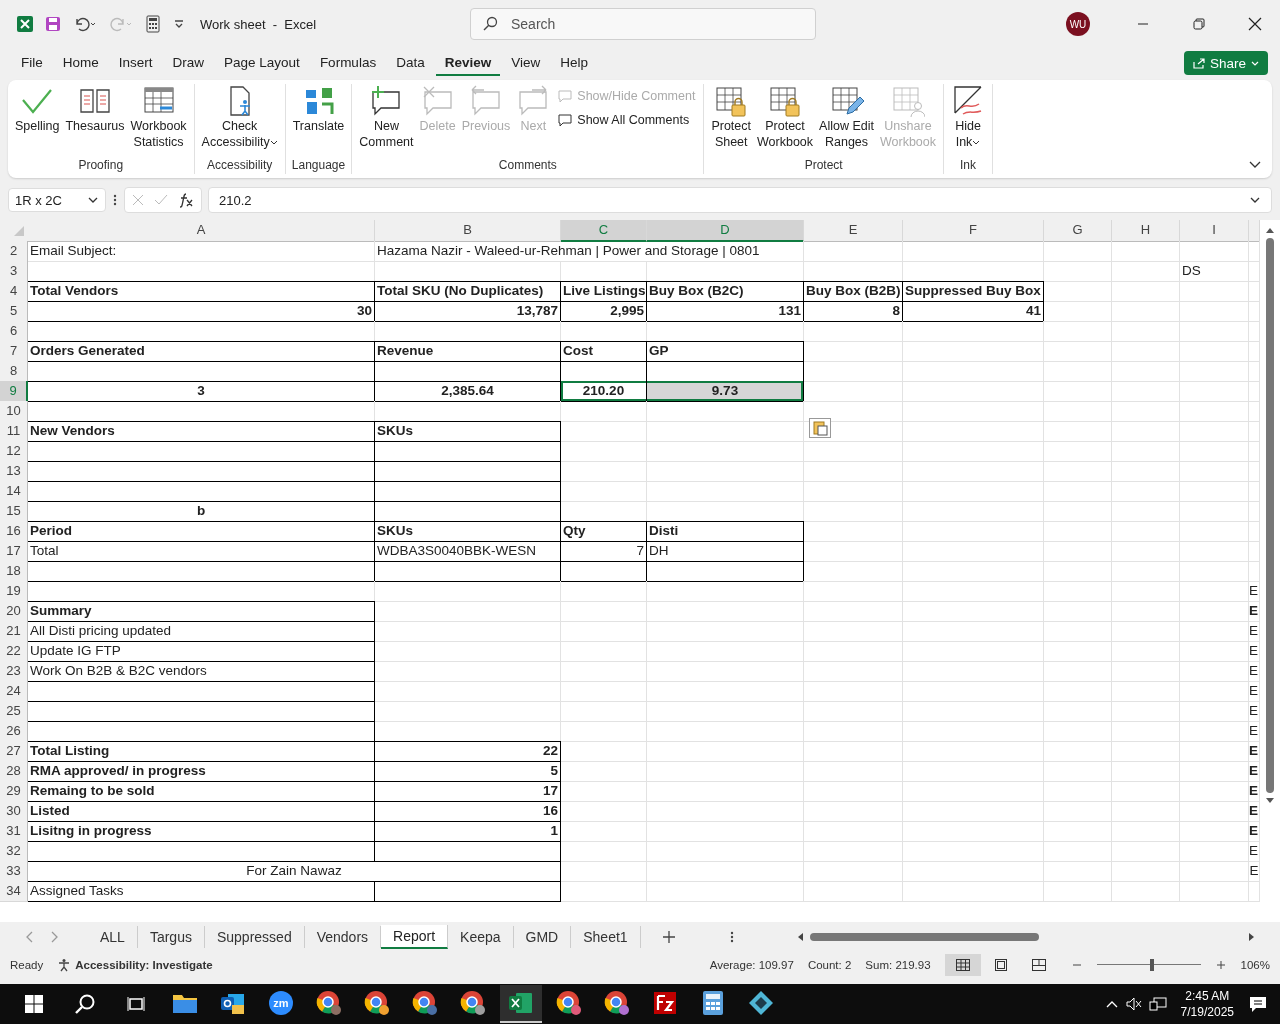  What do you see at coordinates (135, 63) in the screenshot?
I see `ribbon-tab: Insert` at bounding box center [135, 63].